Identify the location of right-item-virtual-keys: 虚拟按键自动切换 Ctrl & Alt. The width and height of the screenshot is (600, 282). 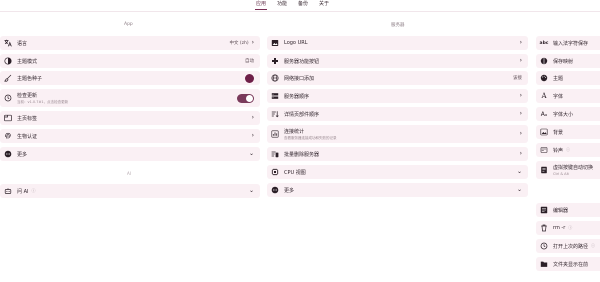
(568, 170).